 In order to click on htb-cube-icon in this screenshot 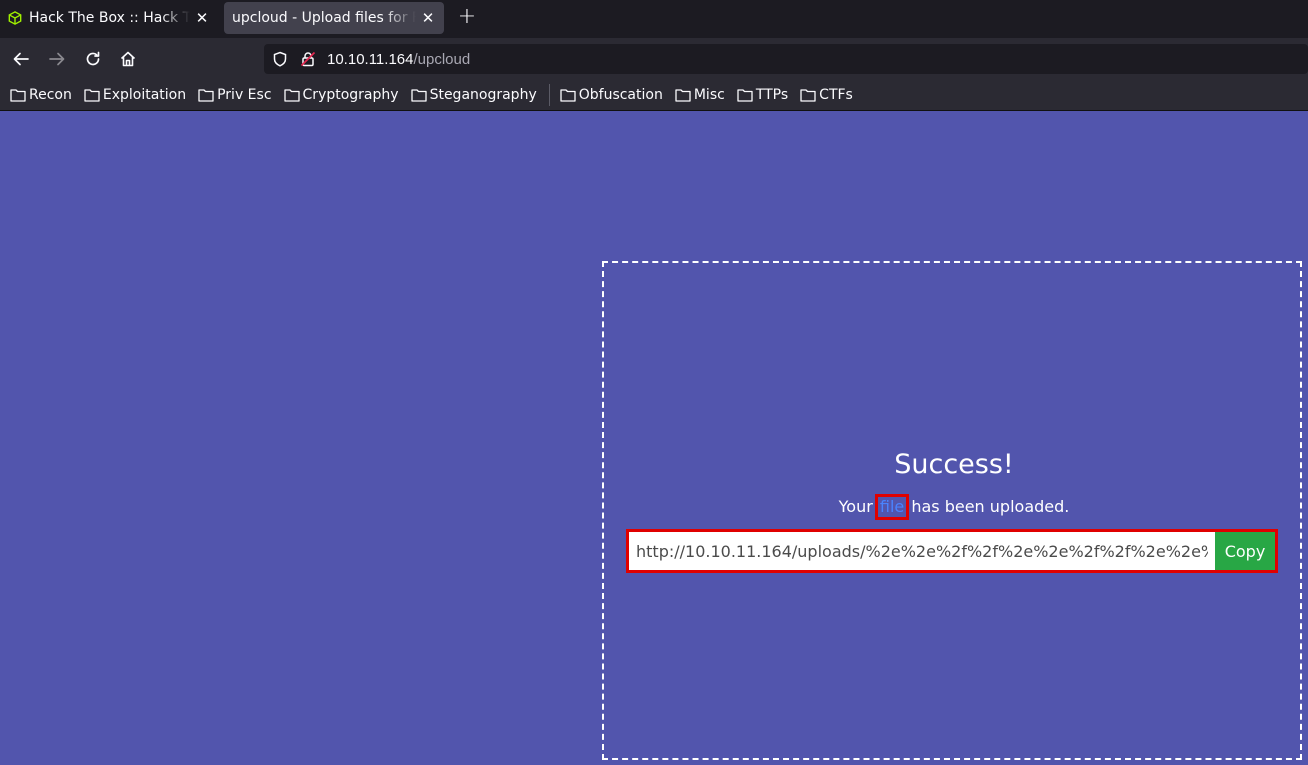, I will do `click(15, 18)`.